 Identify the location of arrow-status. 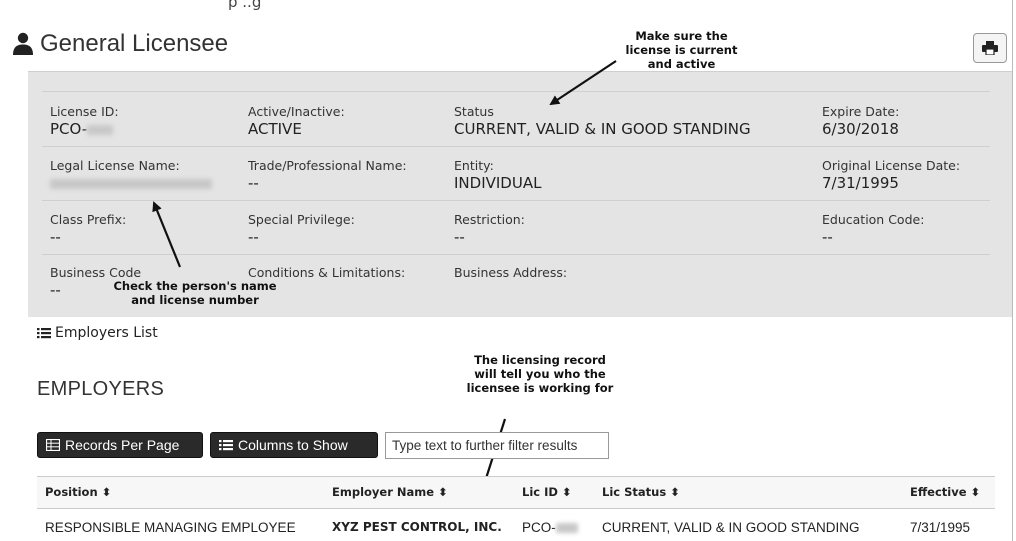
(583, 83).